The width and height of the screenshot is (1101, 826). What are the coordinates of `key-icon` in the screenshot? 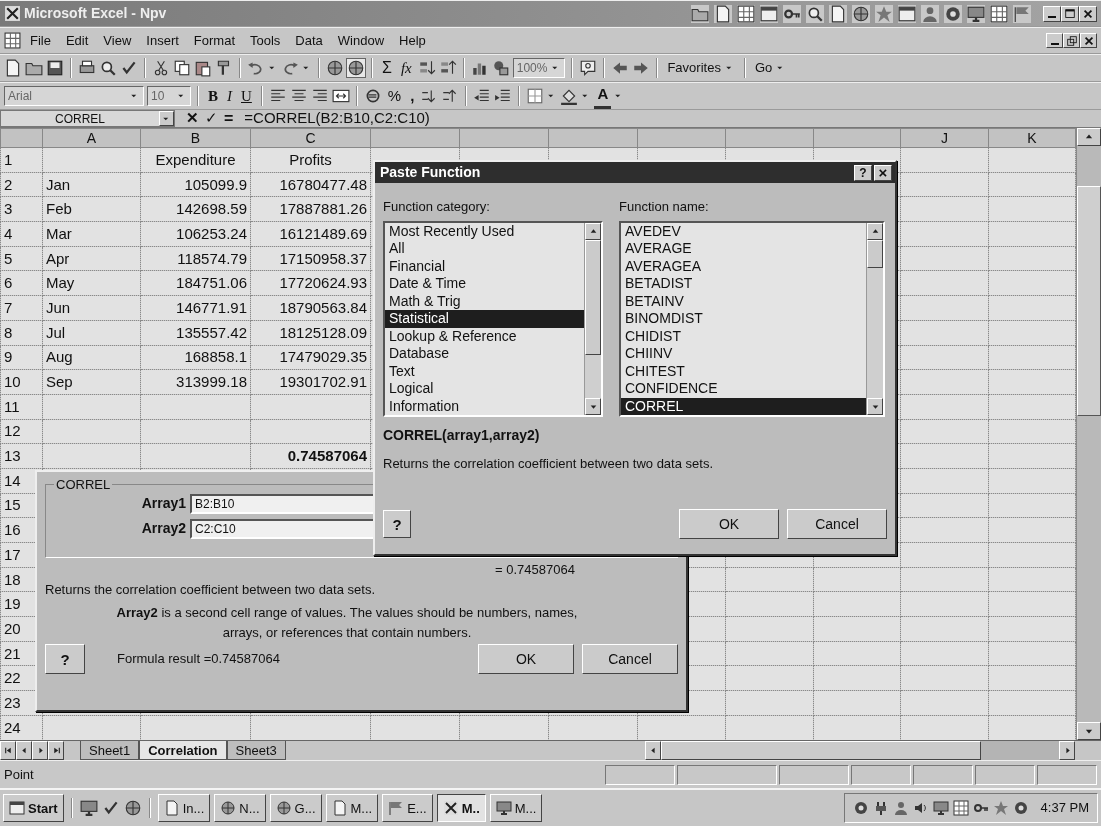 It's located at (792, 13).